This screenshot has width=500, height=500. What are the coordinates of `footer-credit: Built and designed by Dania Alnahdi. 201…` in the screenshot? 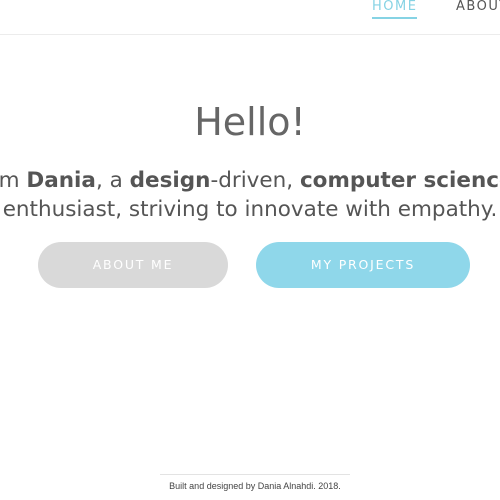 It's located at (255, 482).